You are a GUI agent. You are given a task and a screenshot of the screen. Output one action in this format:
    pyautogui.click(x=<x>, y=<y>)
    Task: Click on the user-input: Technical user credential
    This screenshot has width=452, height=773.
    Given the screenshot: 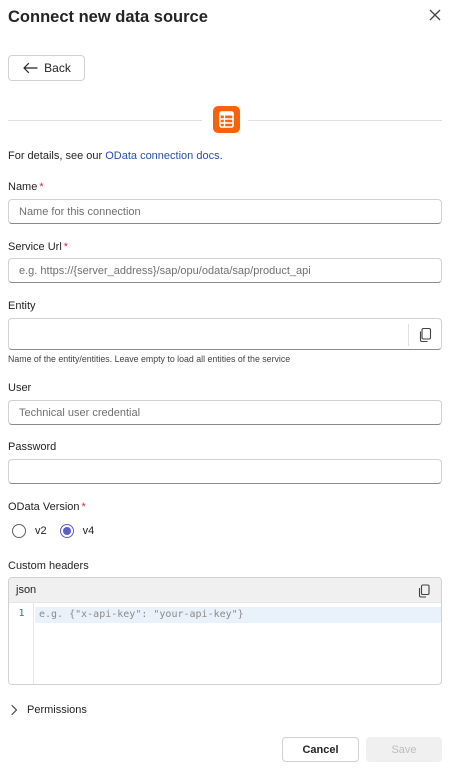 What is the action you would take?
    pyautogui.click(x=225, y=412)
    